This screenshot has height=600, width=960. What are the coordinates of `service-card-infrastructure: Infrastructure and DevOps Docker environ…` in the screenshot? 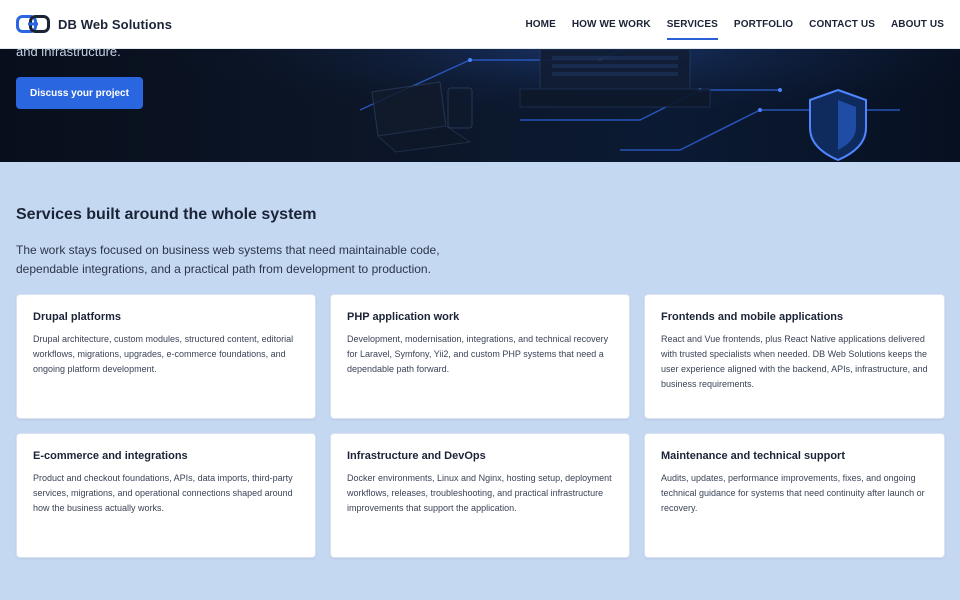 It's located at (480, 495).